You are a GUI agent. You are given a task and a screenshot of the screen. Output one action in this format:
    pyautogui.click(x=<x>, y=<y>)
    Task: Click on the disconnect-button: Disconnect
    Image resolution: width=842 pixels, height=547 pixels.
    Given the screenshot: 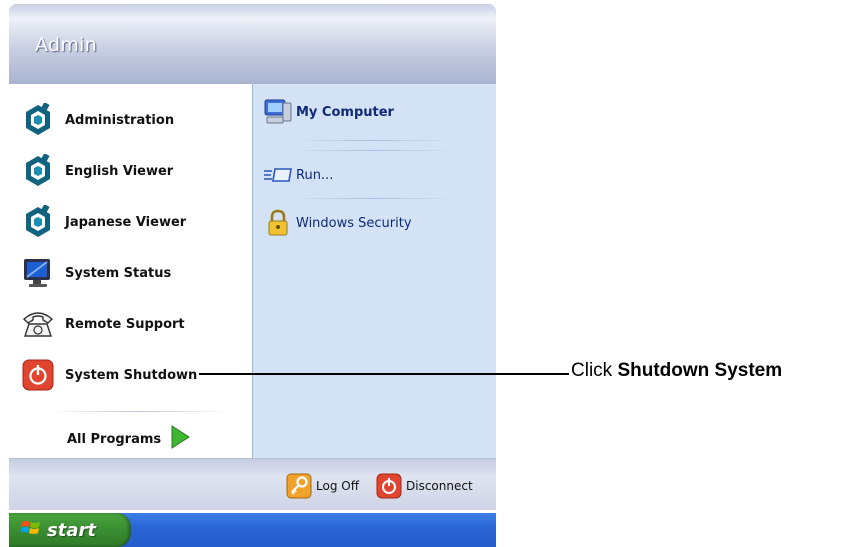 What is the action you would take?
    pyautogui.click(x=424, y=486)
    